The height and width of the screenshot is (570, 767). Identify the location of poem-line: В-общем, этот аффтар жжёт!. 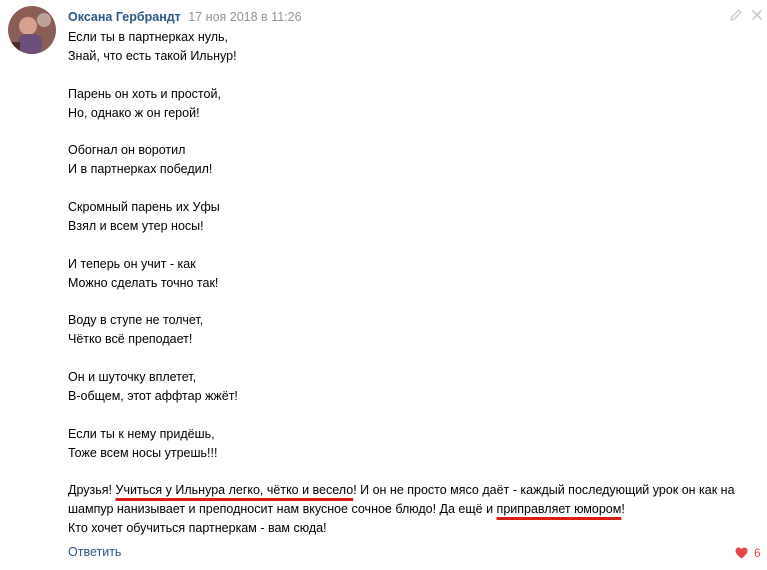
(153, 395).